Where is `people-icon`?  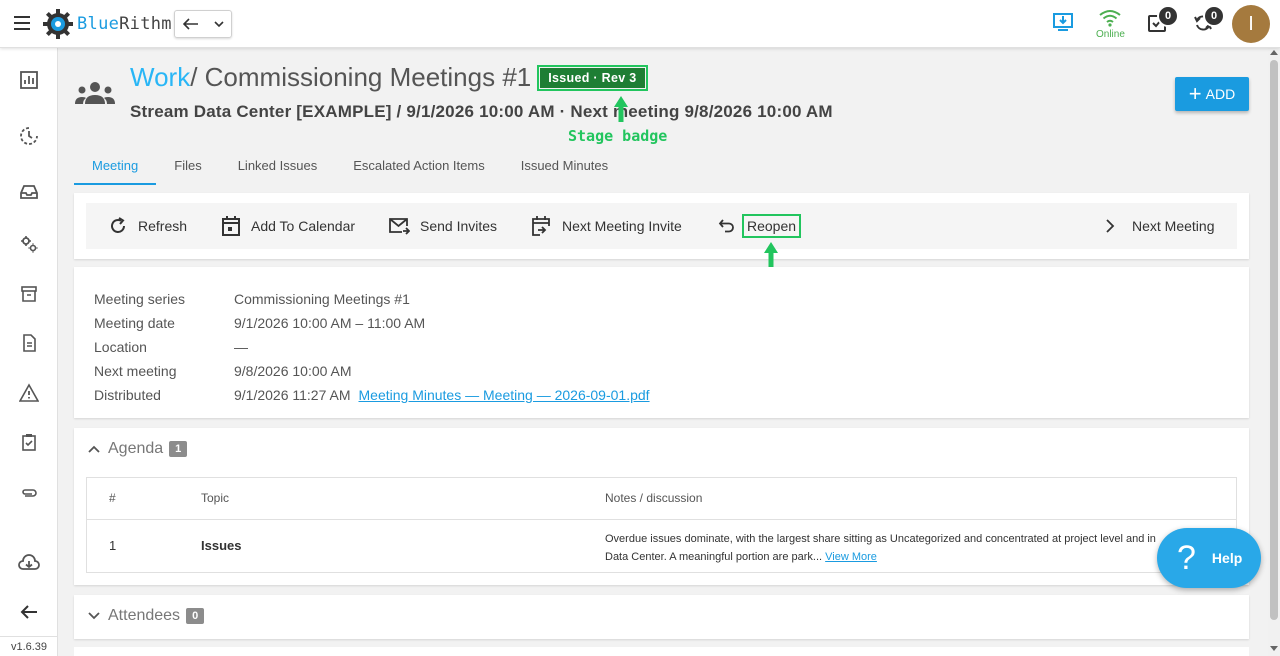 people-icon is located at coordinates (95, 93).